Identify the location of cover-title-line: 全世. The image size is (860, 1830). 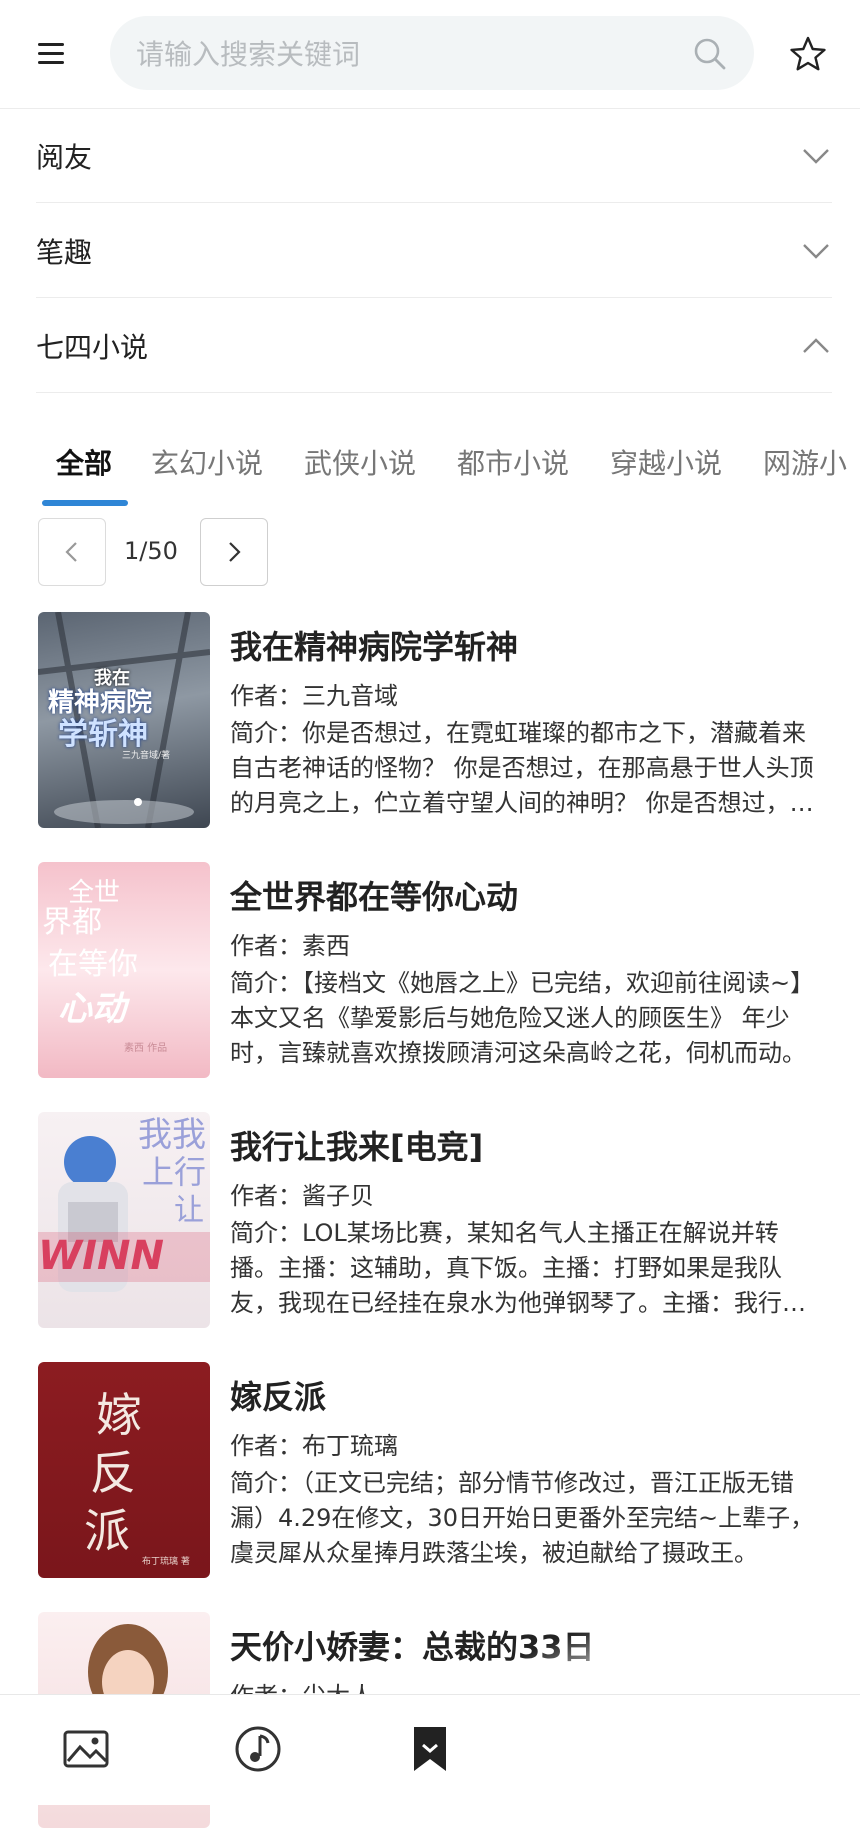
(94, 893).